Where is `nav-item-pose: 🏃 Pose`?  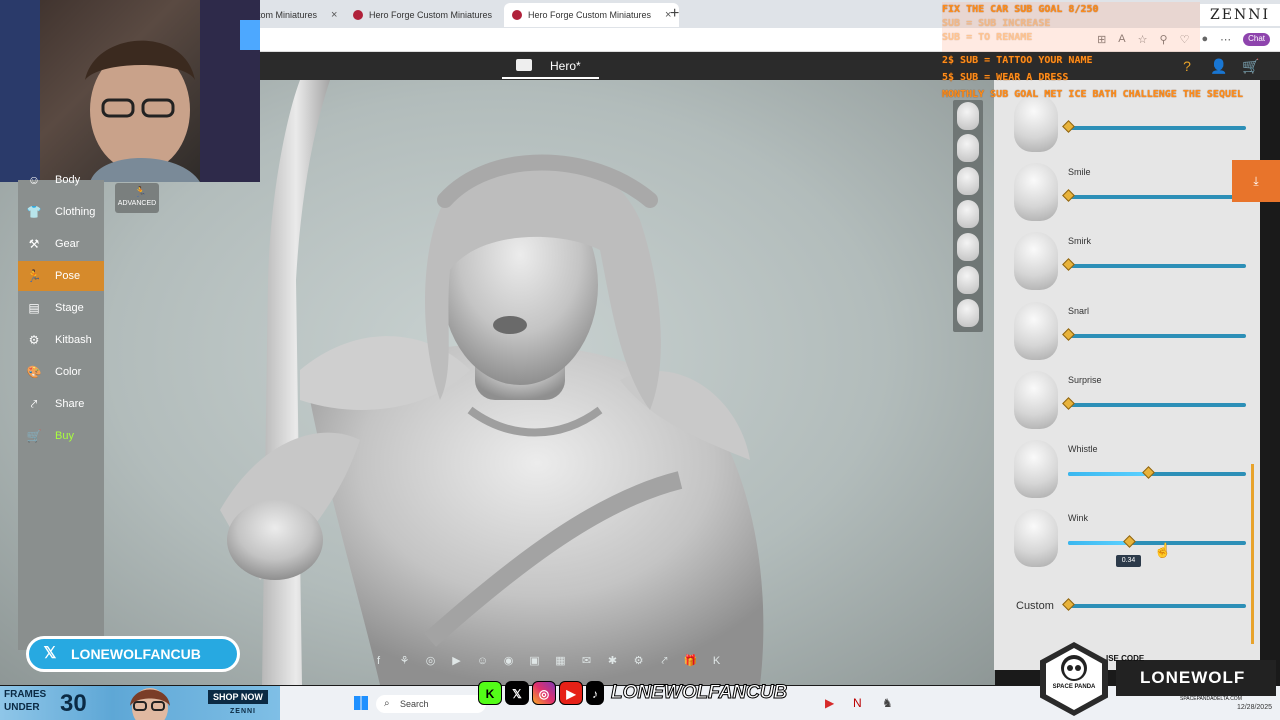 nav-item-pose: 🏃 Pose is located at coordinates (61, 276).